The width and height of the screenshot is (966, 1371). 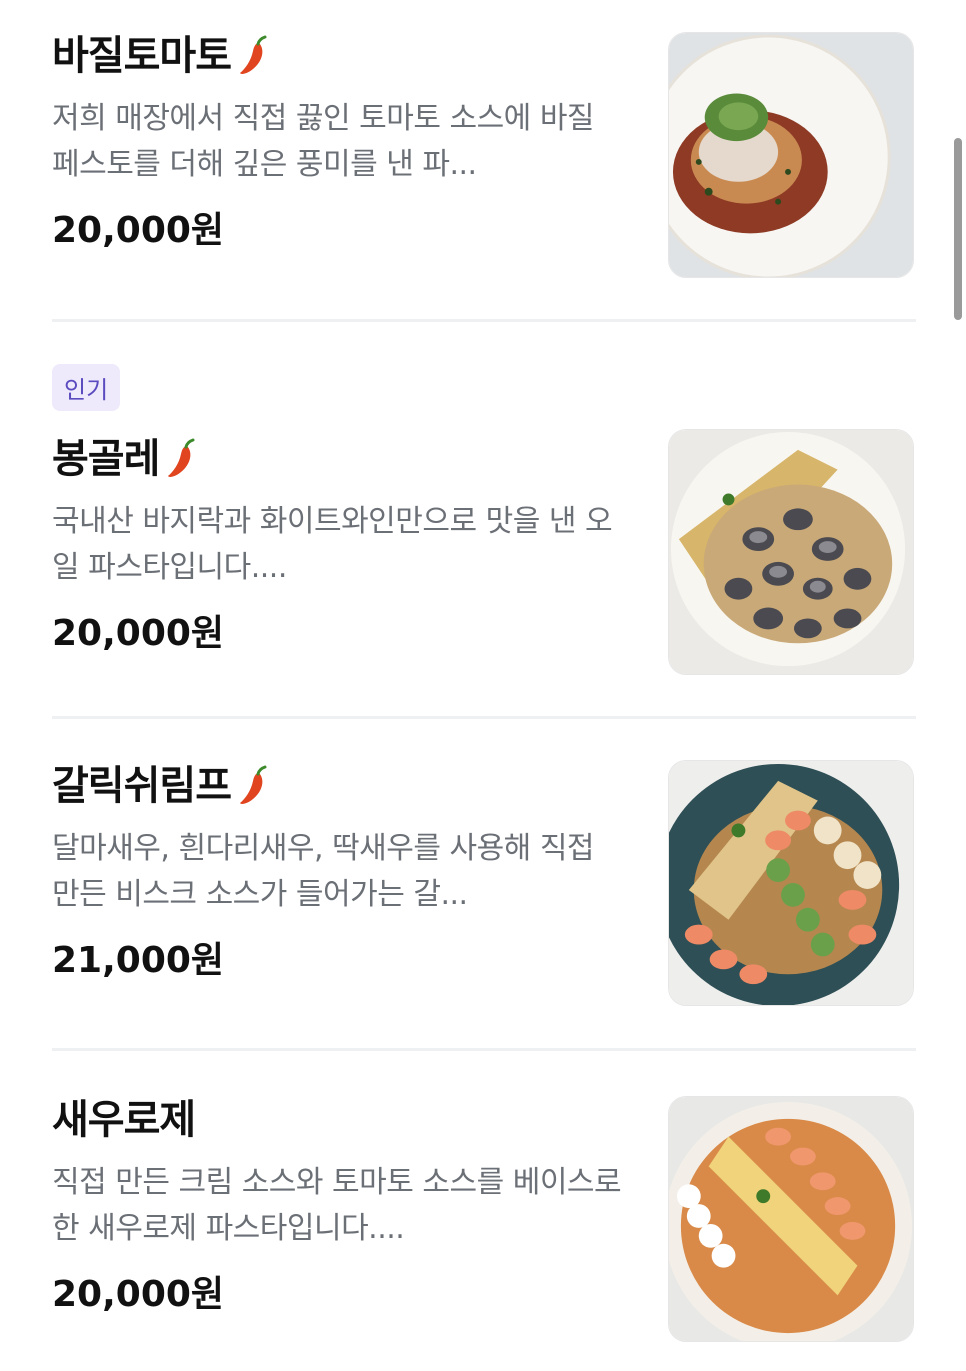 I want to click on scrollbar, so click(x=958, y=229).